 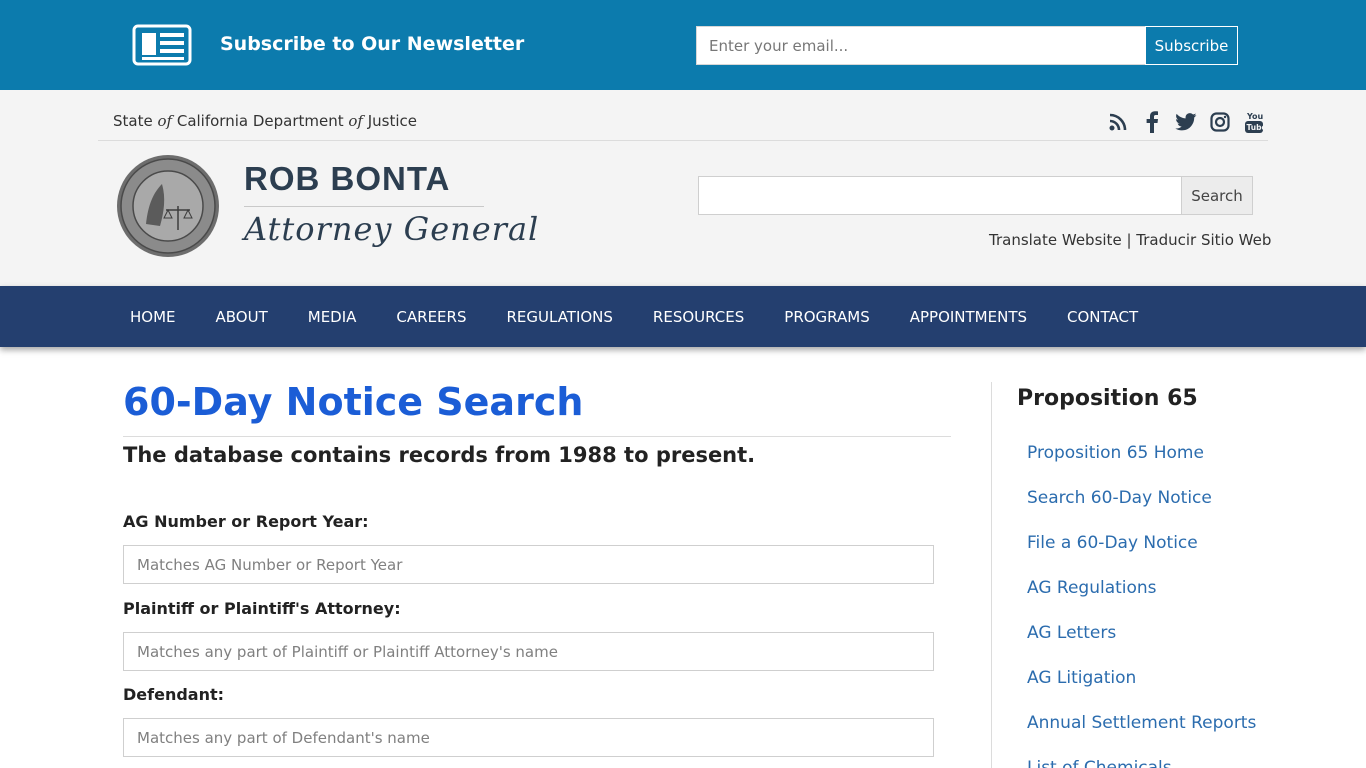 I want to click on nav-item-regulations: REGULATIONS, so click(x=559, y=317).